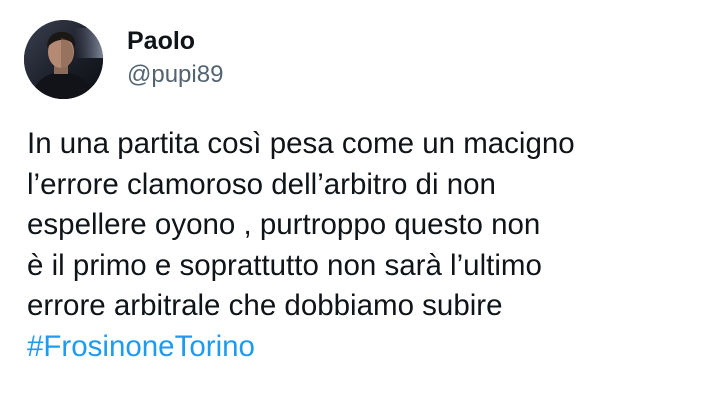  What do you see at coordinates (265, 305) in the screenshot?
I see `tweet-text-line: errore arbitrale che dobbiamo subire` at bounding box center [265, 305].